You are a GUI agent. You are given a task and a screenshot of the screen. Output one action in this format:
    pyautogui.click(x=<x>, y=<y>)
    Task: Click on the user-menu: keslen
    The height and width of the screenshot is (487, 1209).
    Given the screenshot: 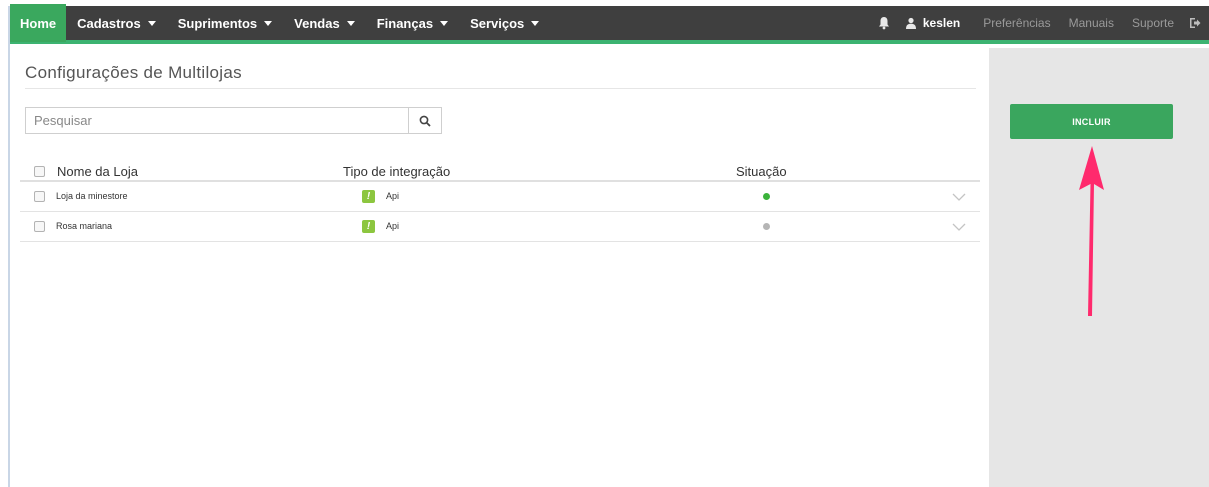 What is the action you would take?
    pyautogui.click(x=939, y=23)
    